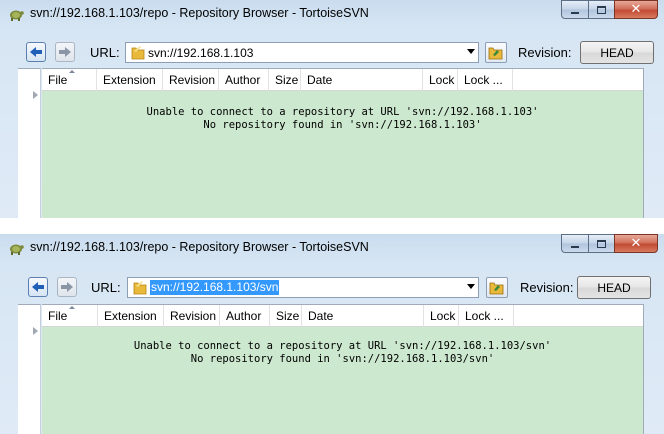 Image resolution: width=664 pixels, height=434 pixels. I want to click on url-combobox: svn://192.168.1.103, so click(302, 52).